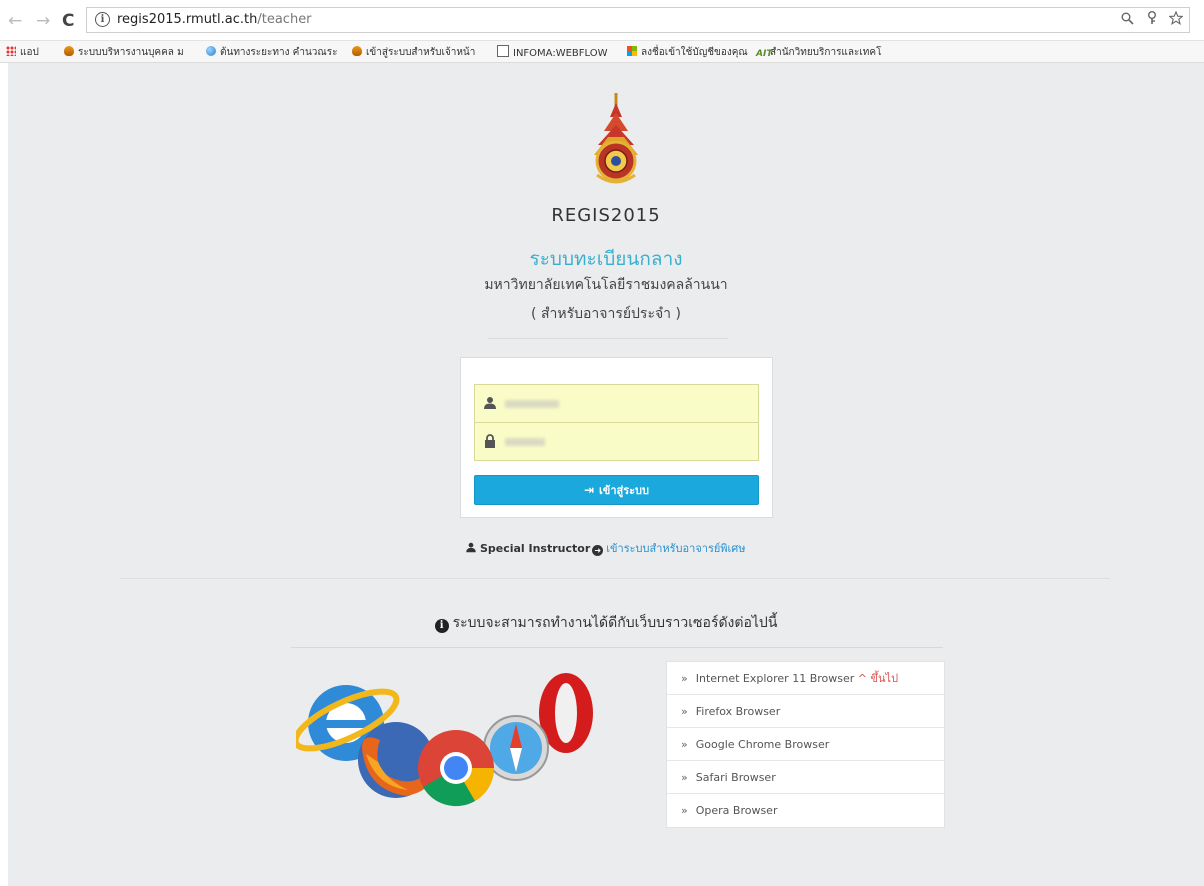 This screenshot has height=886, width=1204. What do you see at coordinates (805, 777) in the screenshot?
I see `list-item: » Safari Browser` at bounding box center [805, 777].